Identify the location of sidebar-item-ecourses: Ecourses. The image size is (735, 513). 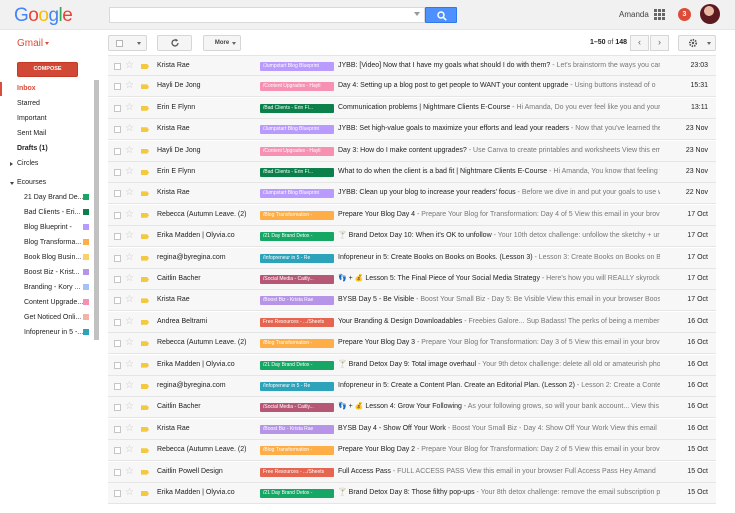
(46, 183).